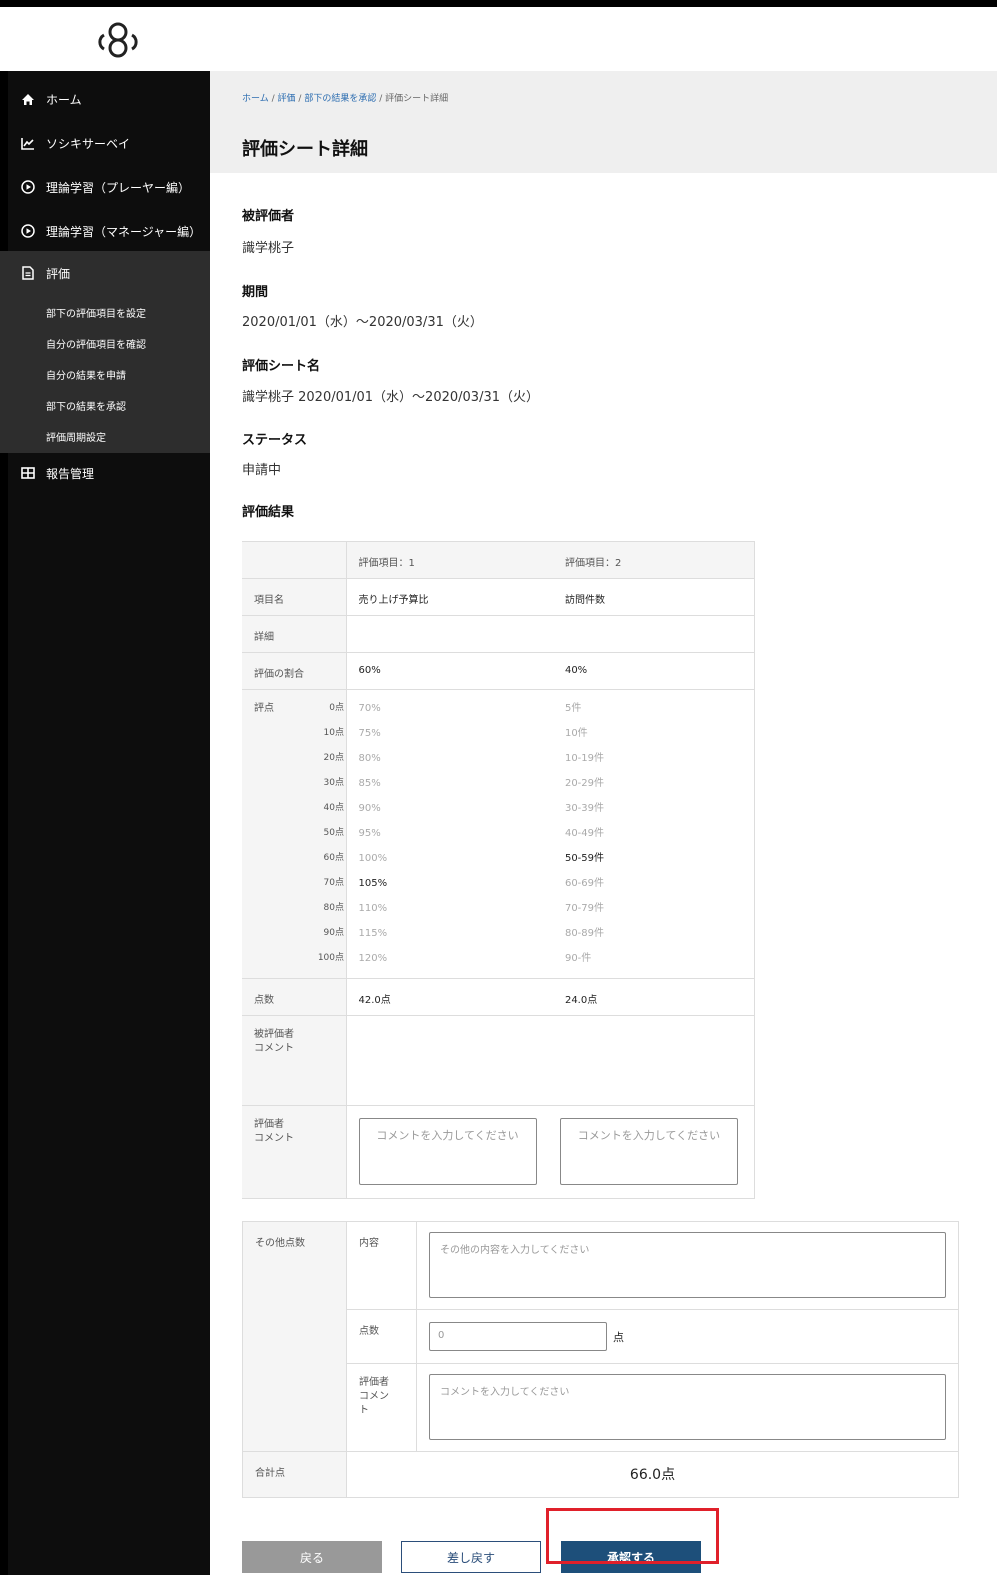  I want to click on level-value: 100%, so click(373, 858).